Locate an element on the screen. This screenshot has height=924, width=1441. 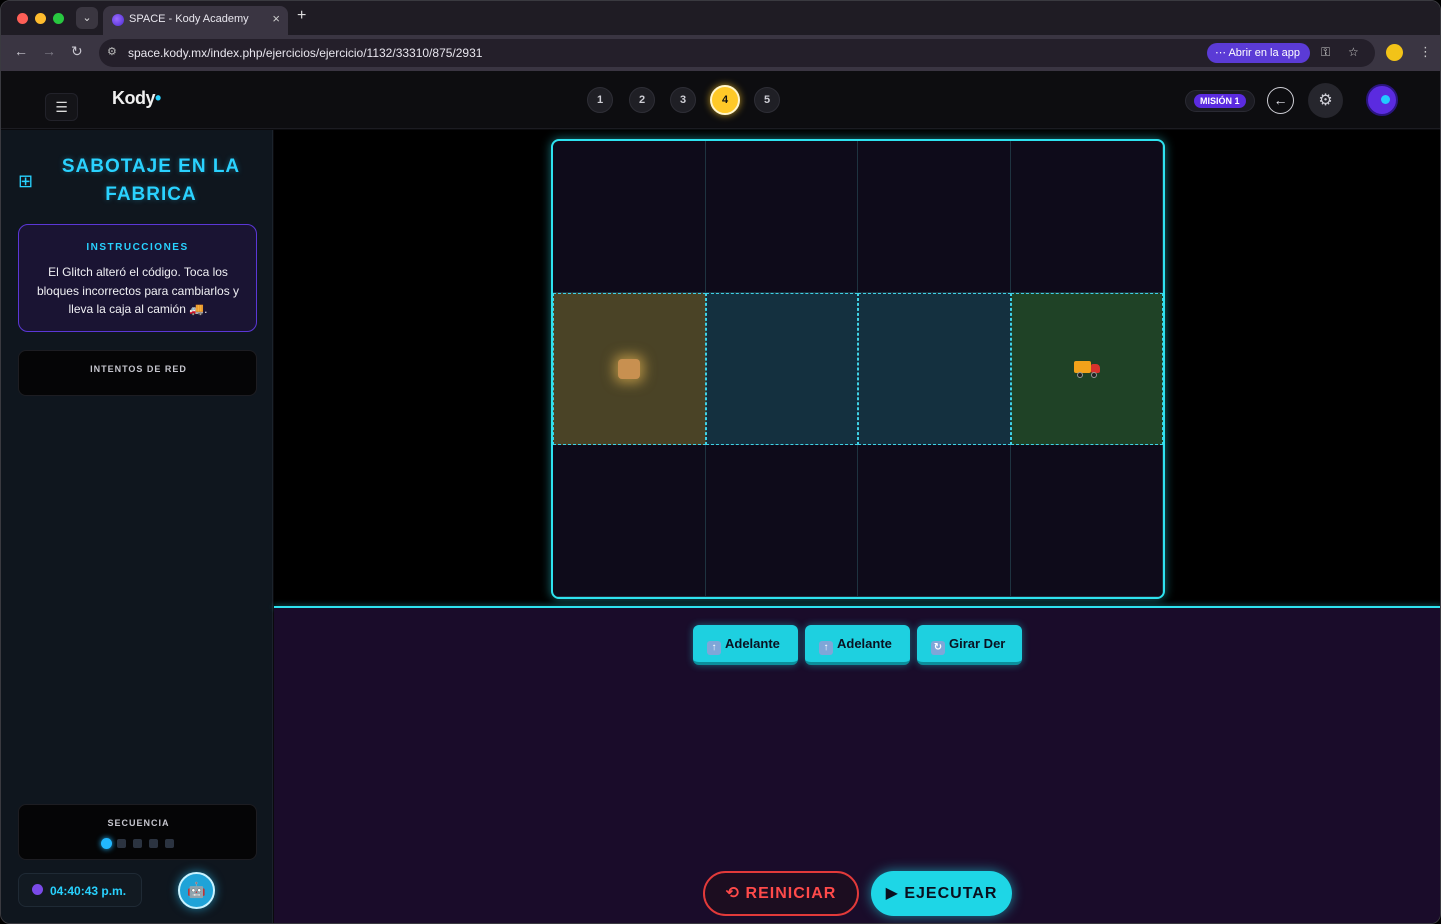
reset-button-label: REINICIAR is located at coordinates (791, 893).